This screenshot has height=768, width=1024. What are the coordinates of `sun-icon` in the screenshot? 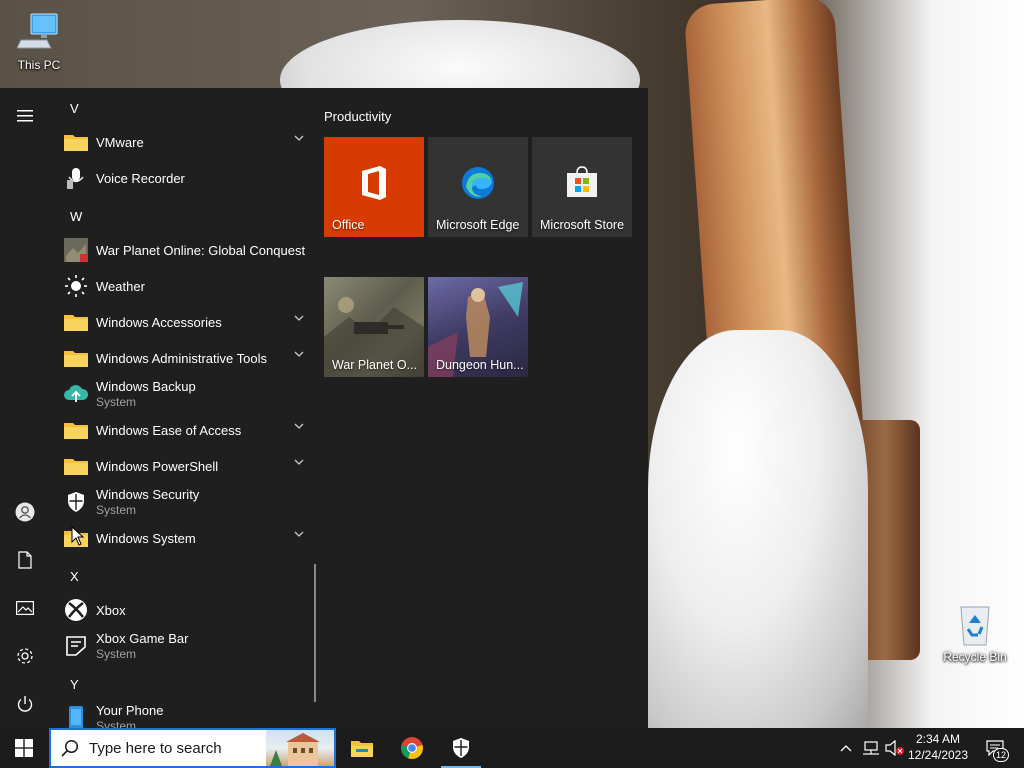 It's located at (76, 286).